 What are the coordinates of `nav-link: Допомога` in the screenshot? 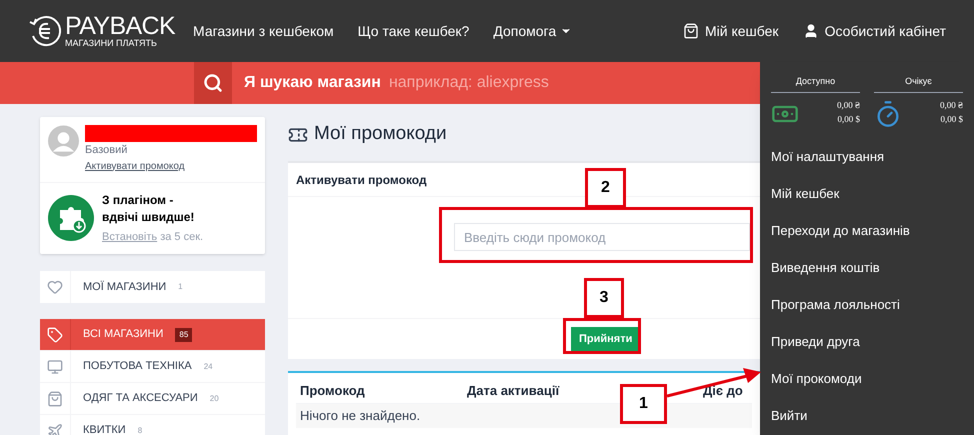 It's located at (532, 31).